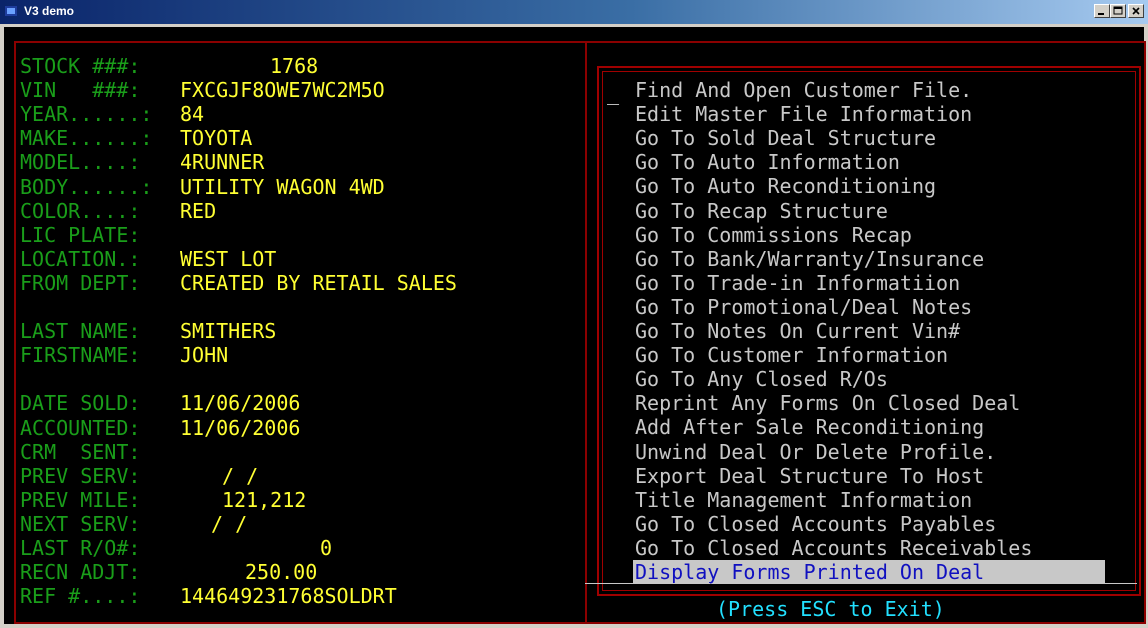 The image size is (1148, 628). I want to click on field-row: CRM SENT:, so click(80, 452).